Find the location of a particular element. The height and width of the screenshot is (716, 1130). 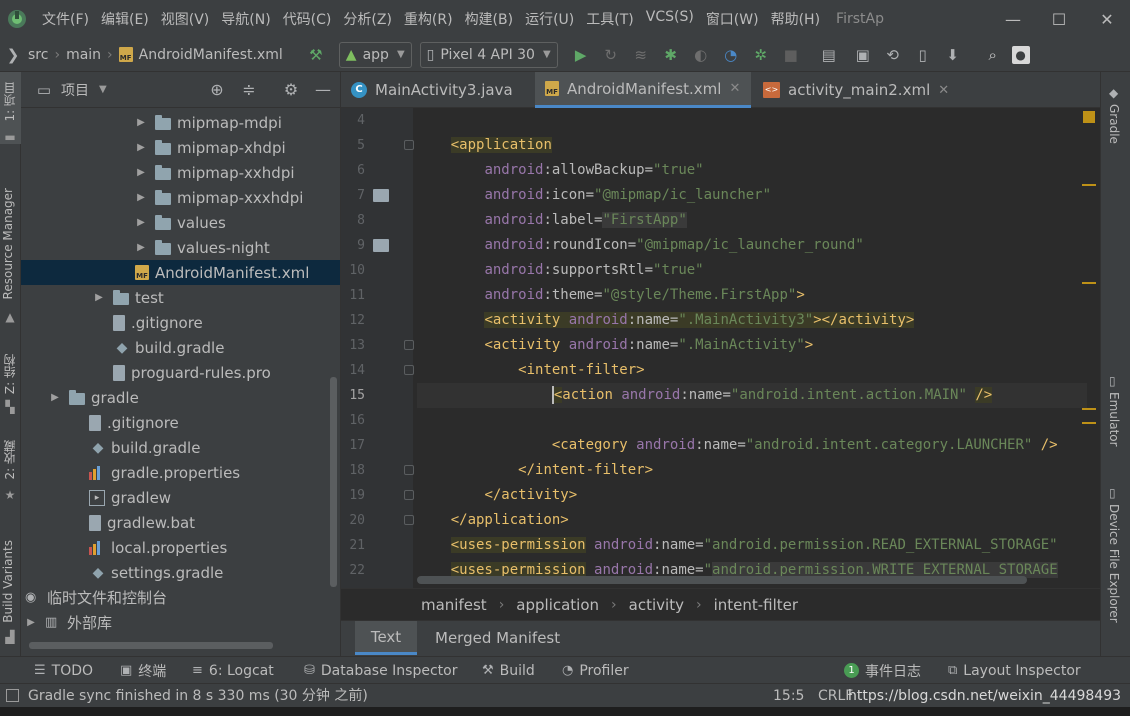

project-horizontal-scrollbar is located at coordinates (151, 645).